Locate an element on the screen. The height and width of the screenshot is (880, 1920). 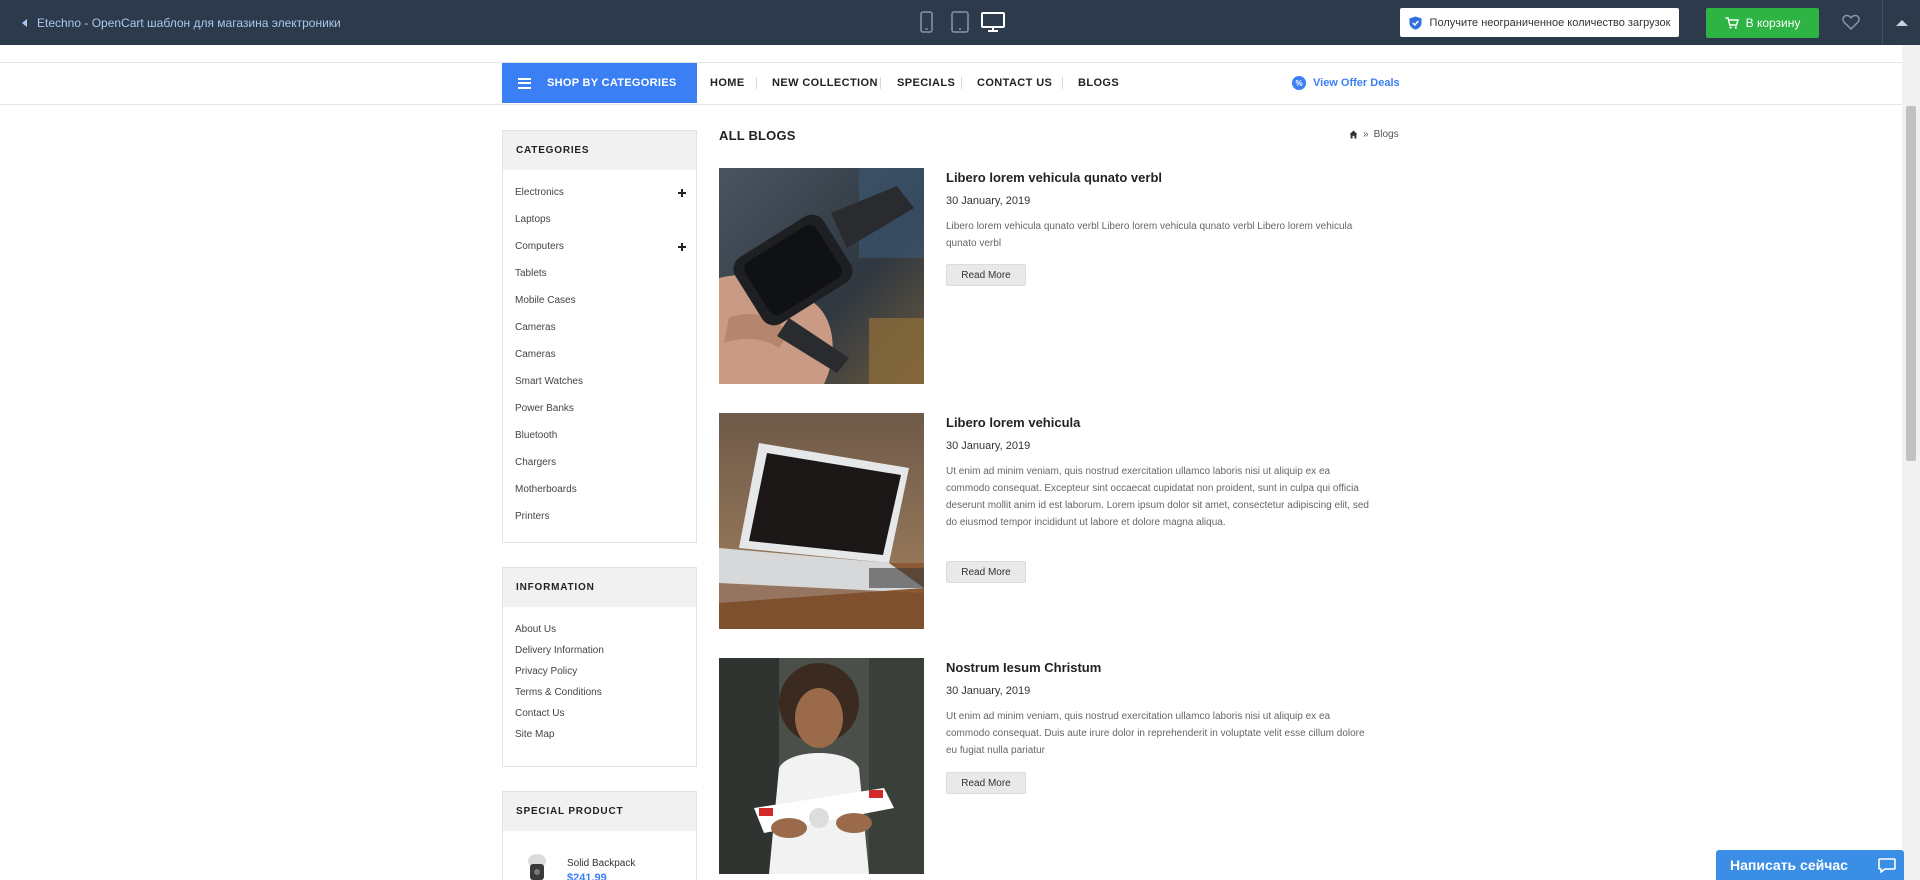
cart-button-label: В корзину is located at coordinates (1773, 23).